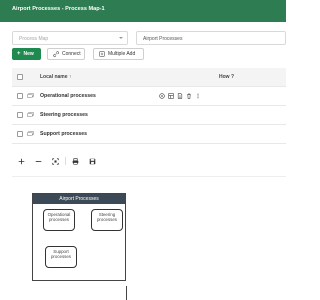  Describe the element at coordinates (171, 96) in the screenshot. I see `open-diagram-icon` at that location.